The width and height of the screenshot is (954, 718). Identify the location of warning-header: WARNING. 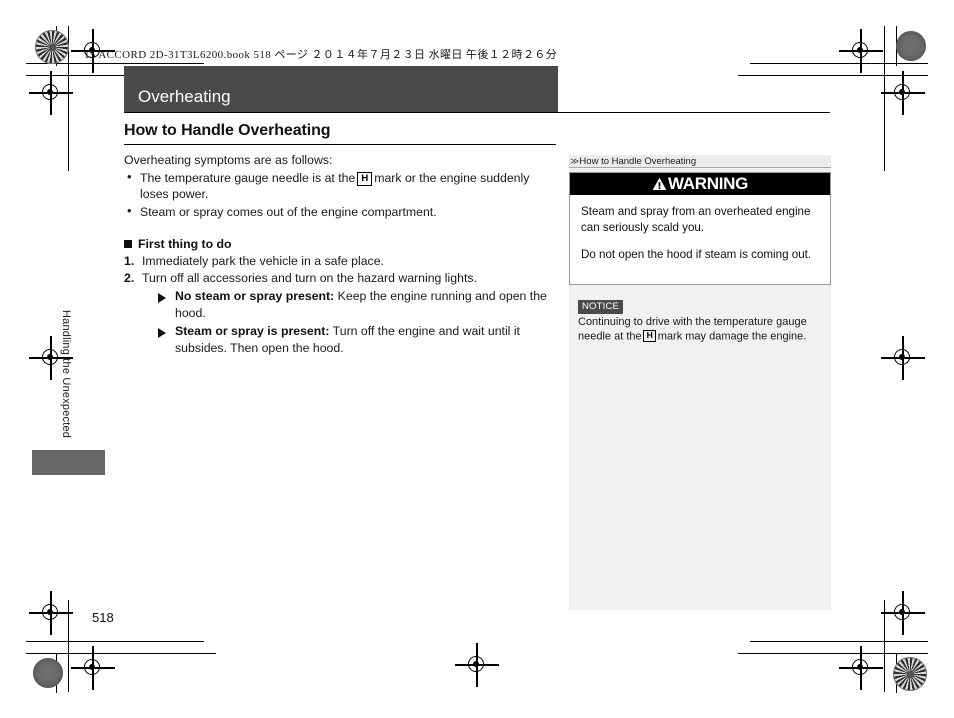
(700, 184).